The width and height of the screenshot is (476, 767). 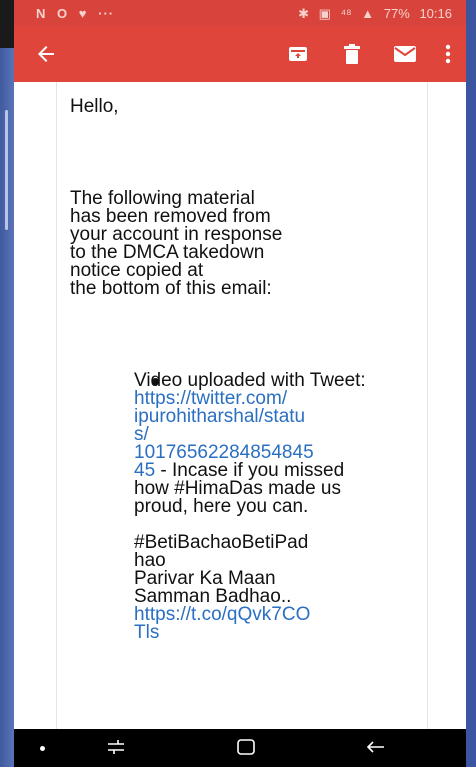 I want to click on back-icon, so click(x=375, y=749).